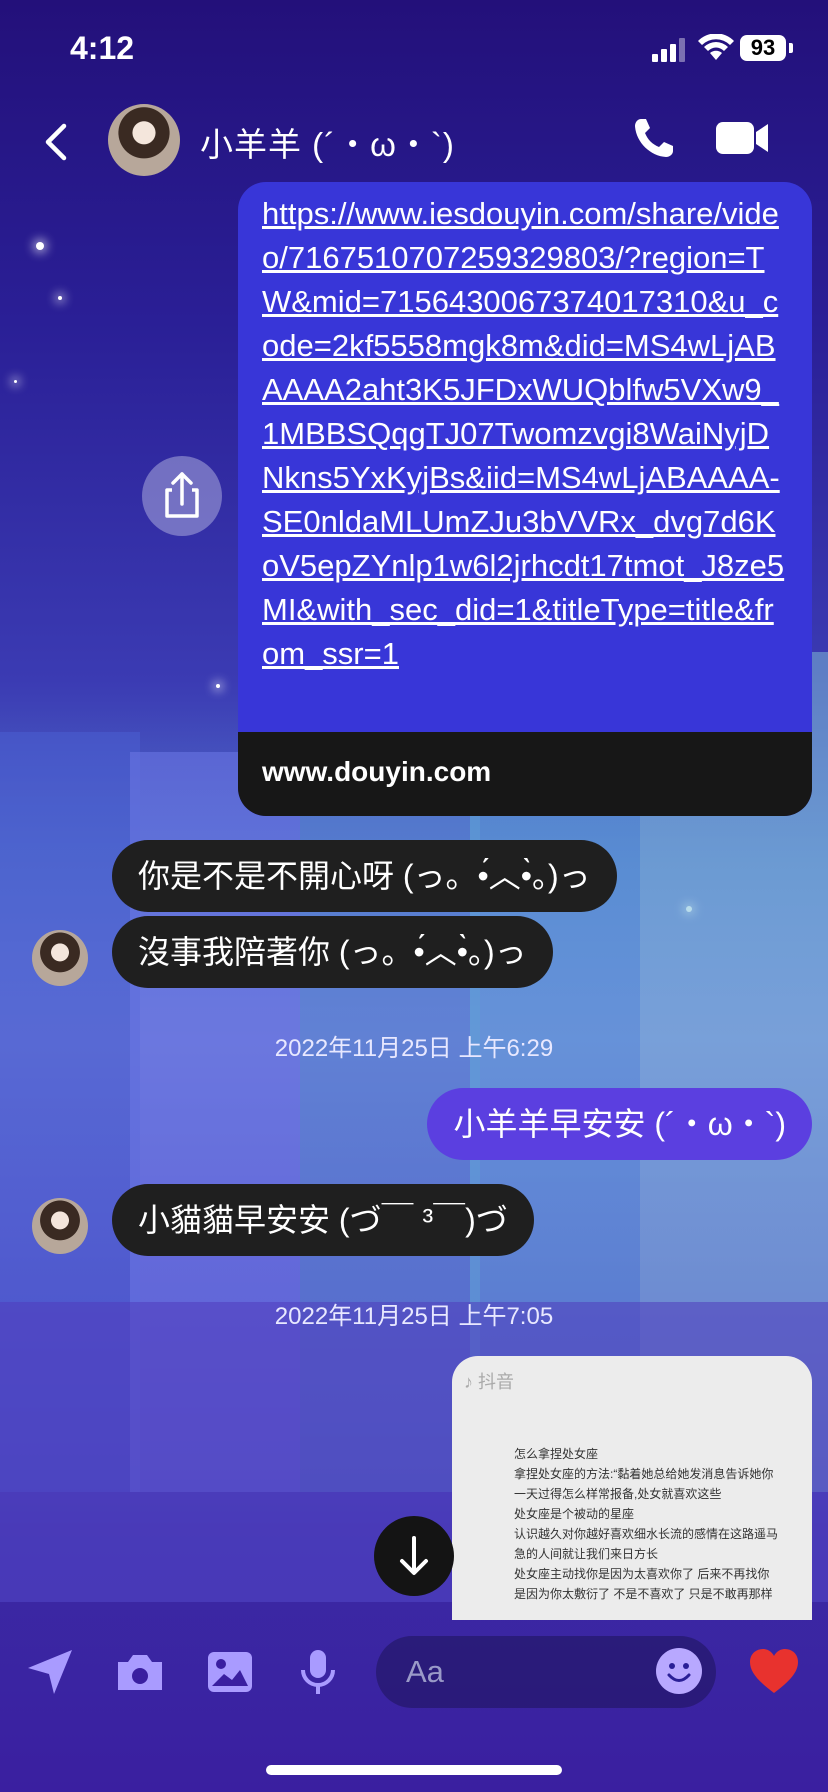  I want to click on caption-line: 认识越久对你越好喜欢细水长流的感情在这路遥马, so click(646, 1534).